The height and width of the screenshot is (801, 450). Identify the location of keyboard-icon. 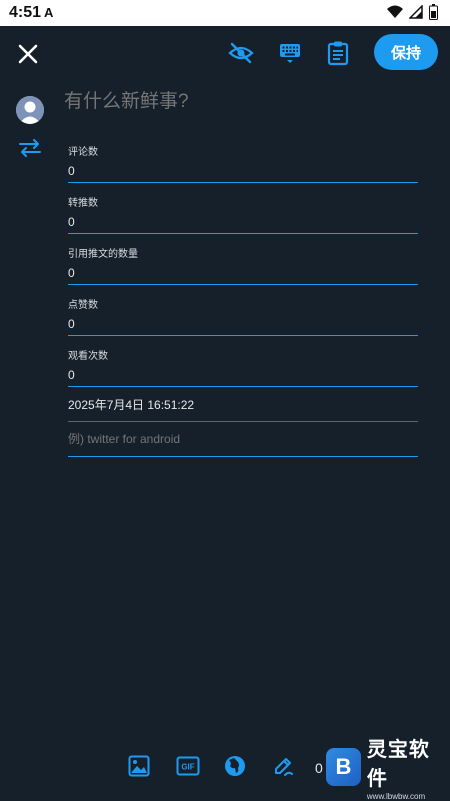
(290, 53).